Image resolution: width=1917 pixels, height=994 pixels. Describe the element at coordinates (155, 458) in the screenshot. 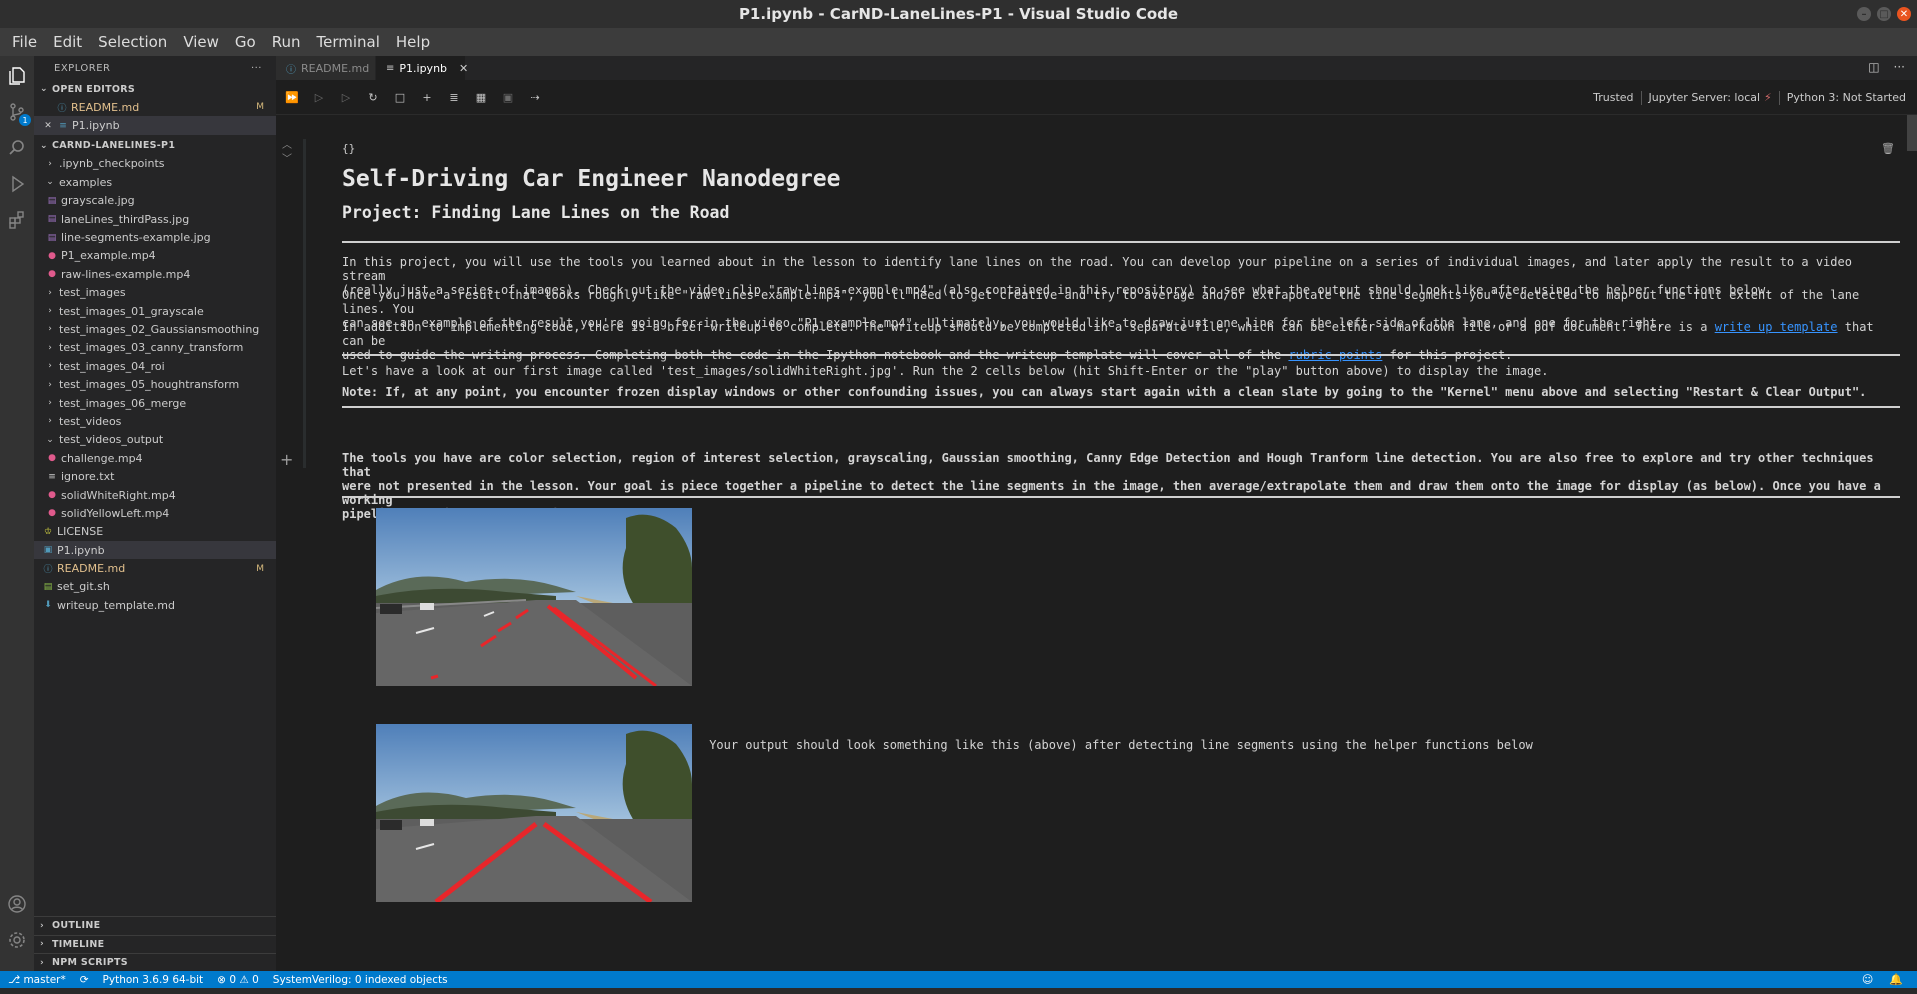

I see `tree-file: ● challenge.mp4` at that location.